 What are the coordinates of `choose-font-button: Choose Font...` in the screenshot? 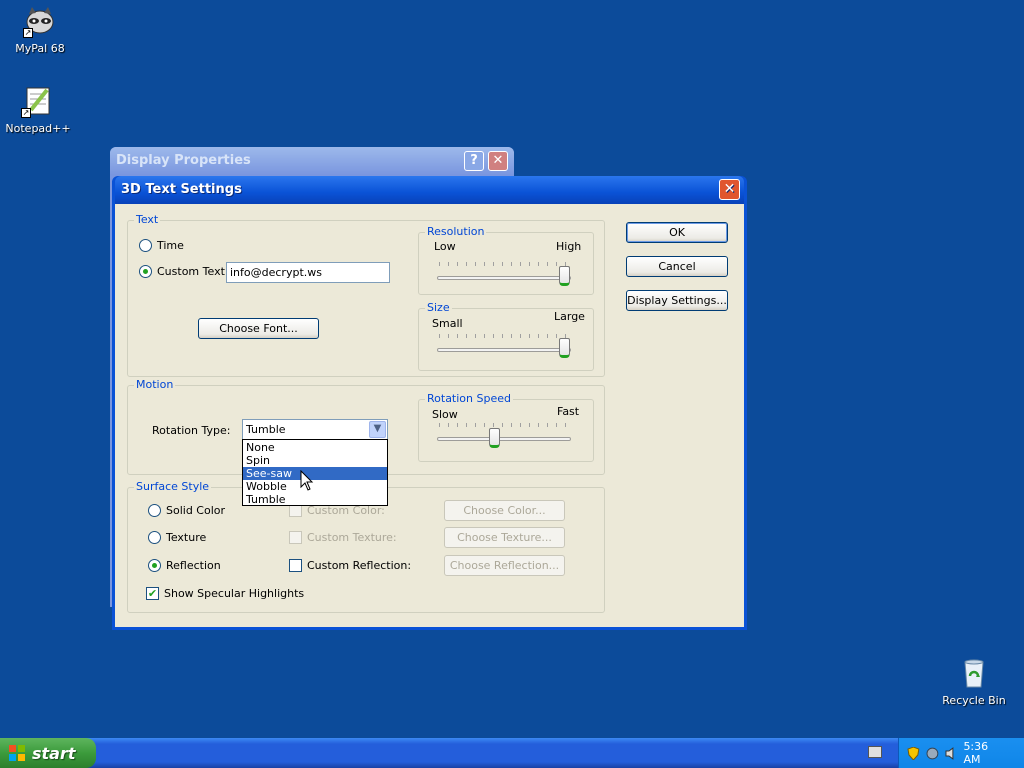 It's located at (258, 328).